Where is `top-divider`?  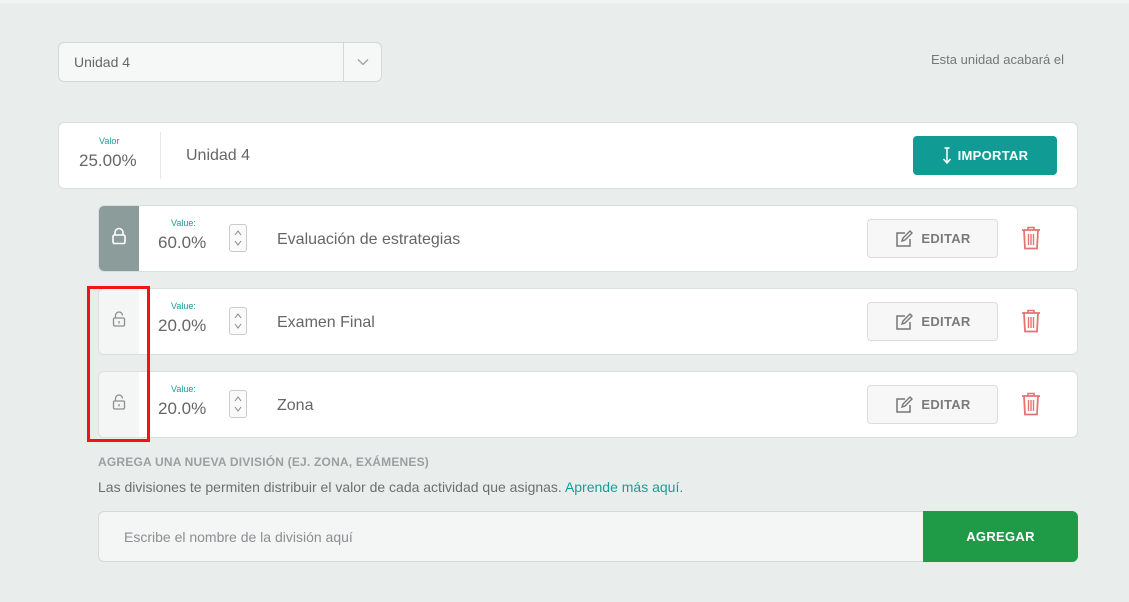
top-divider is located at coordinates (564, 1).